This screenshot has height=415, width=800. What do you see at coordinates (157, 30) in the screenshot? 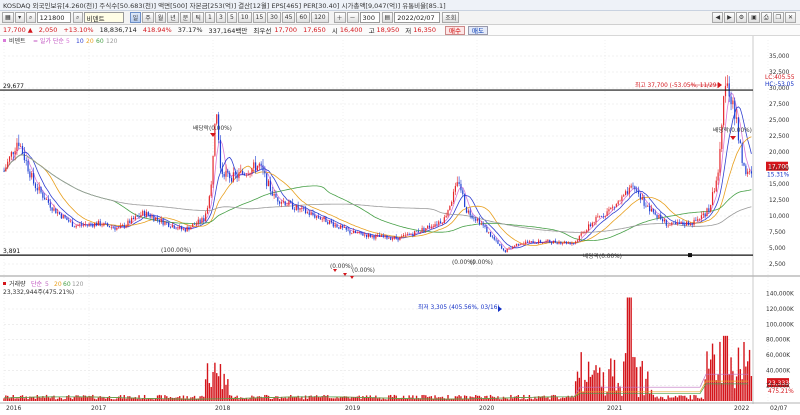
I see `volume-ratio: 418.94%` at bounding box center [157, 30].